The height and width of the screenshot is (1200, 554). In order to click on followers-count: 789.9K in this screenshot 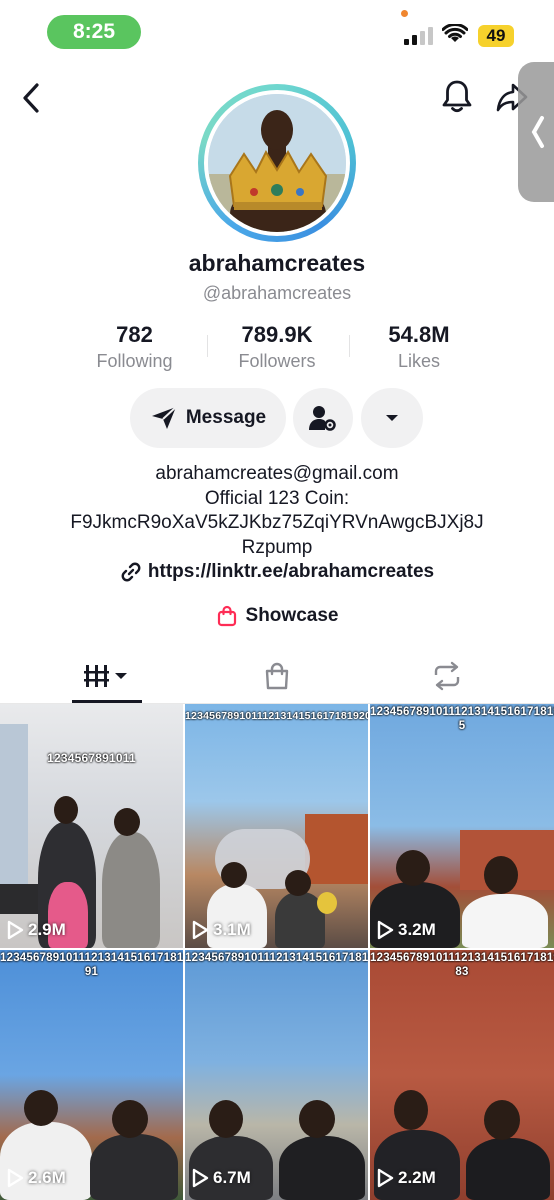, I will do `click(277, 334)`.